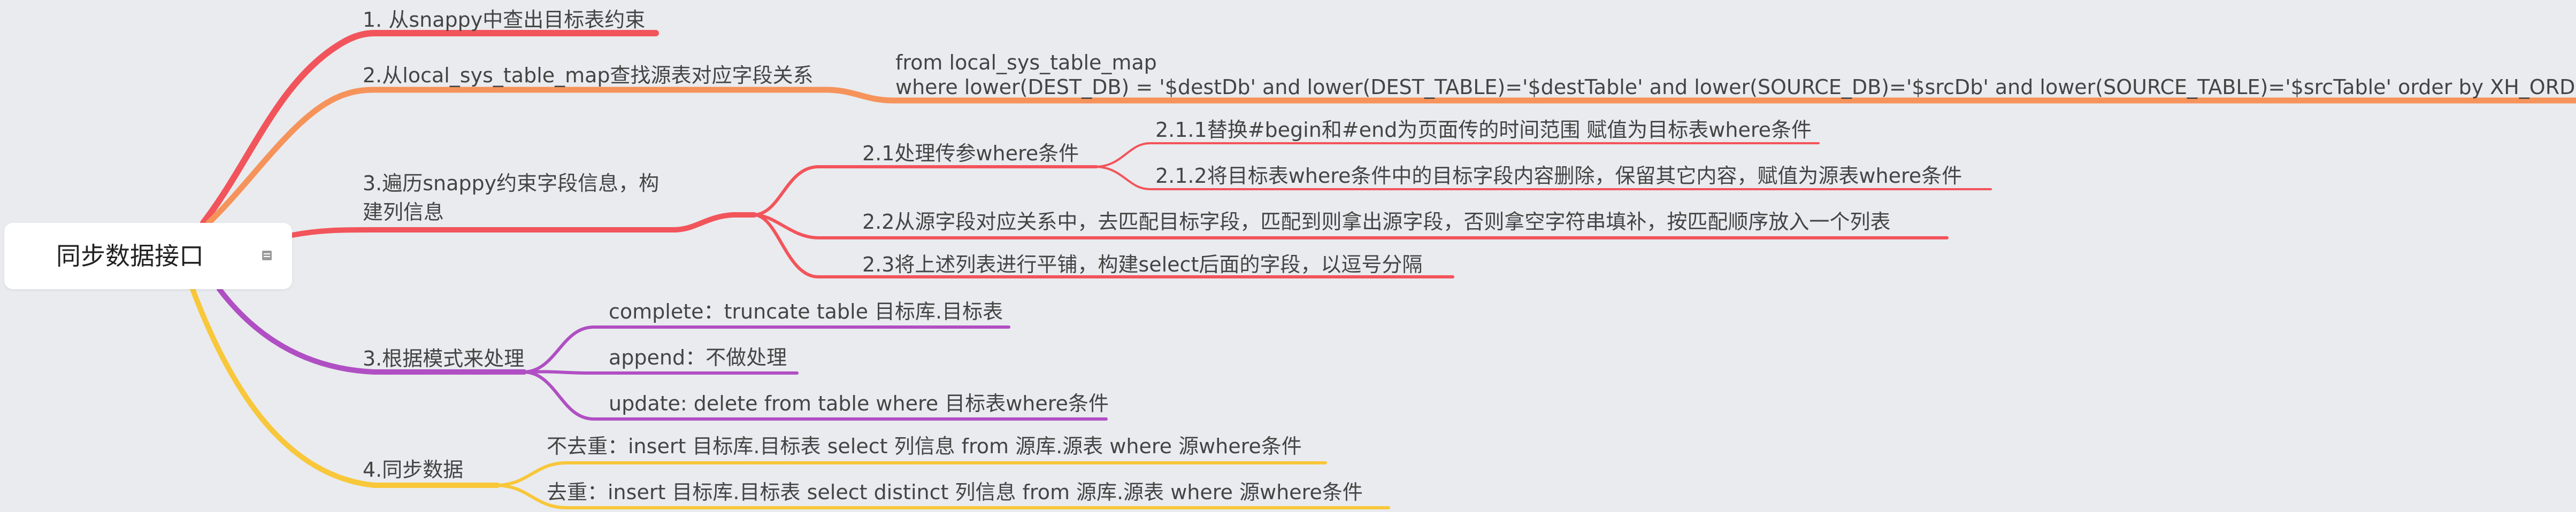 The image size is (2576, 512). Describe the element at coordinates (403, 212) in the screenshot. I see `branch-3-label-line2: 建列信息` at that location.